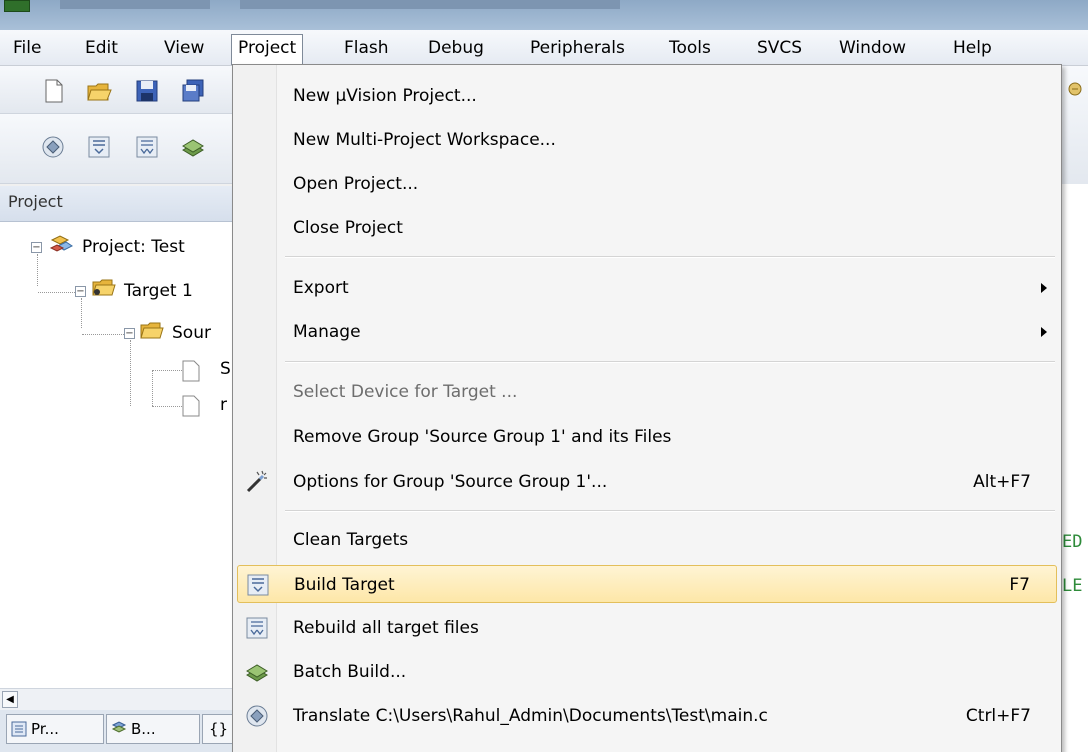  What do you see at coordinates (158, 291) in the screenshot?
I see `tree-target-label: Target 1` at bounding box center [158, 291].